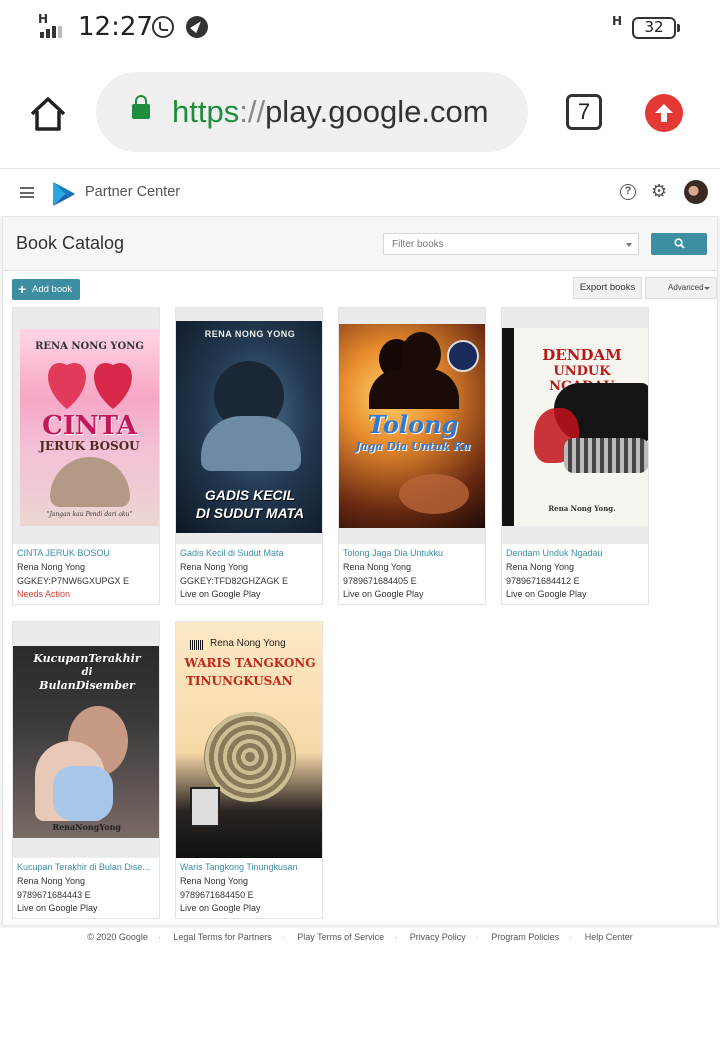  I want to click on book-id: GGKEY:P7NW6GXUPGX E, so click(73, 581).